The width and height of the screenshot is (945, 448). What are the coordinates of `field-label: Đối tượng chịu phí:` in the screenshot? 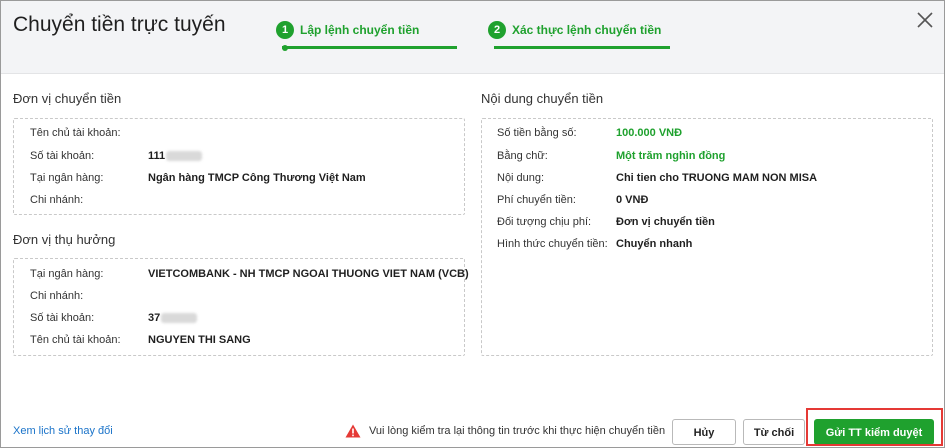 It's located at (544, 222).